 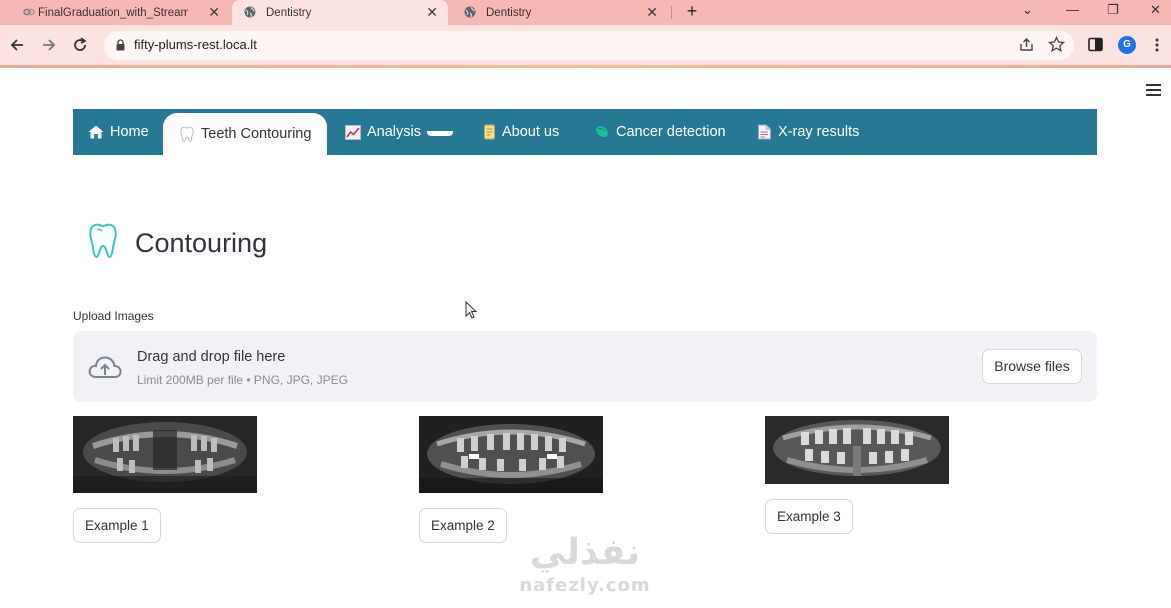 What do you see at coordinates (96, 132) in the screenshot?
I see `home-icon` at bounding box center [96, 132].